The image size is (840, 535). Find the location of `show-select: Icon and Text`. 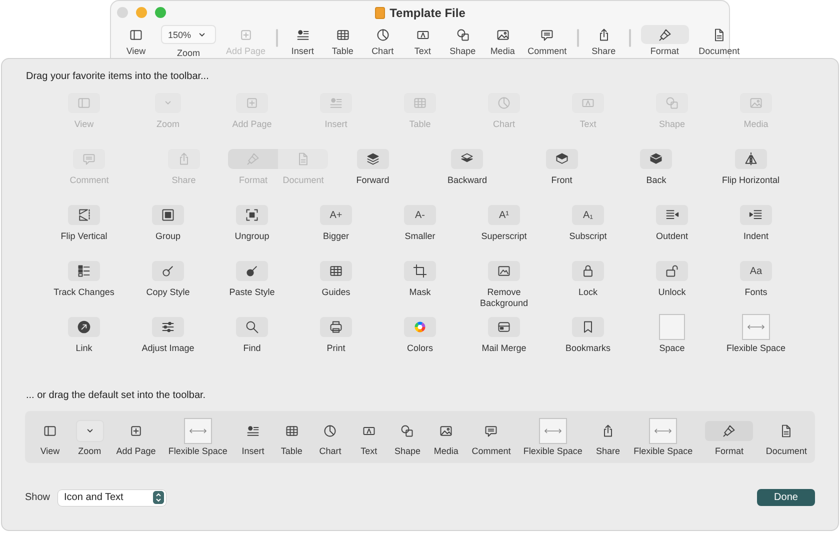

show-select: Icon and Text is located at coordinates (112, 498).